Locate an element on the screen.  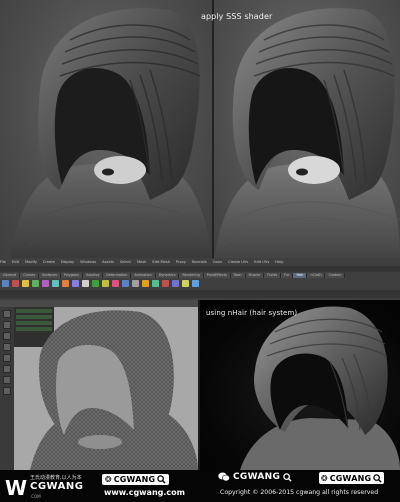
menu-item: File is located at coordinates (3, 262).